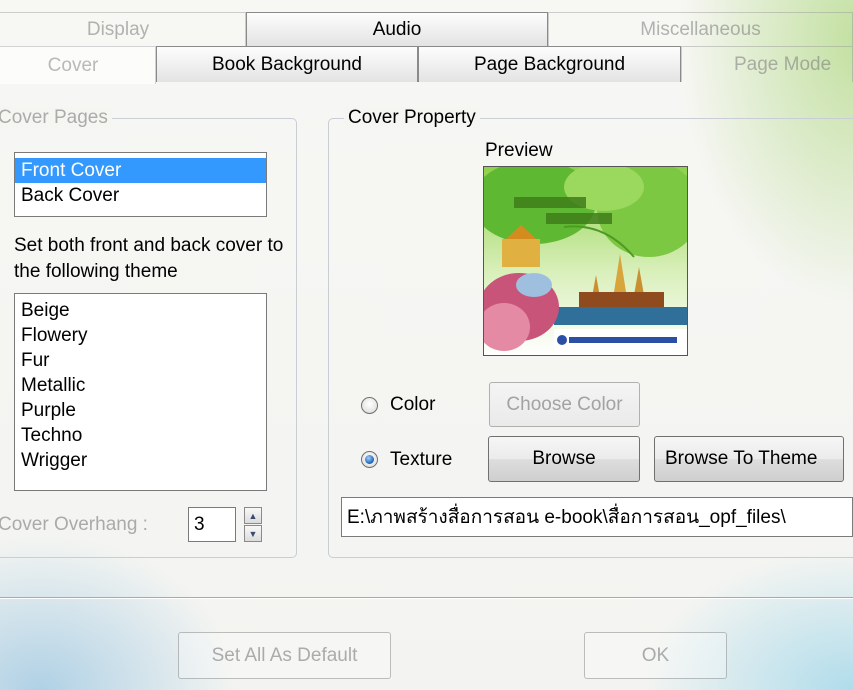 This screenshot has width=853, height=690. I want to click on list-item: Purple, so click(140, 410).